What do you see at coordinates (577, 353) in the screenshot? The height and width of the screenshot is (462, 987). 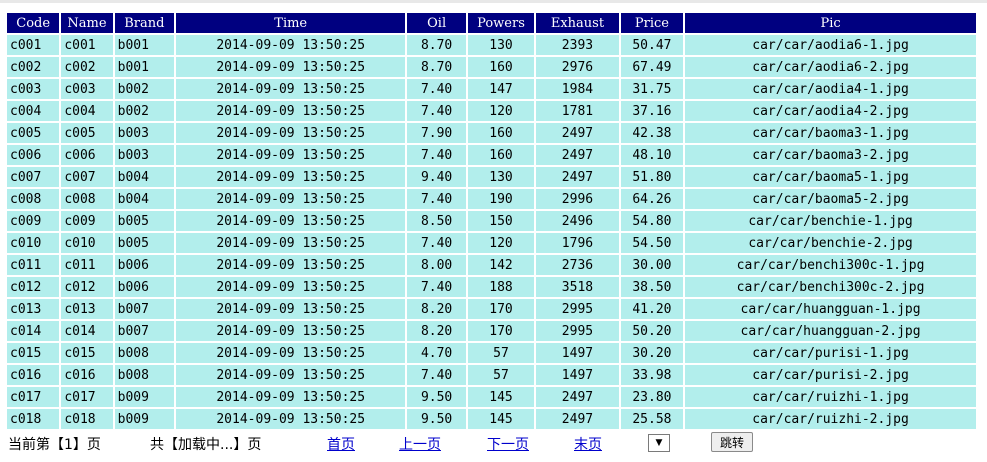 I see `cell-exhaust: 1497` at bounding box center [577, 353].